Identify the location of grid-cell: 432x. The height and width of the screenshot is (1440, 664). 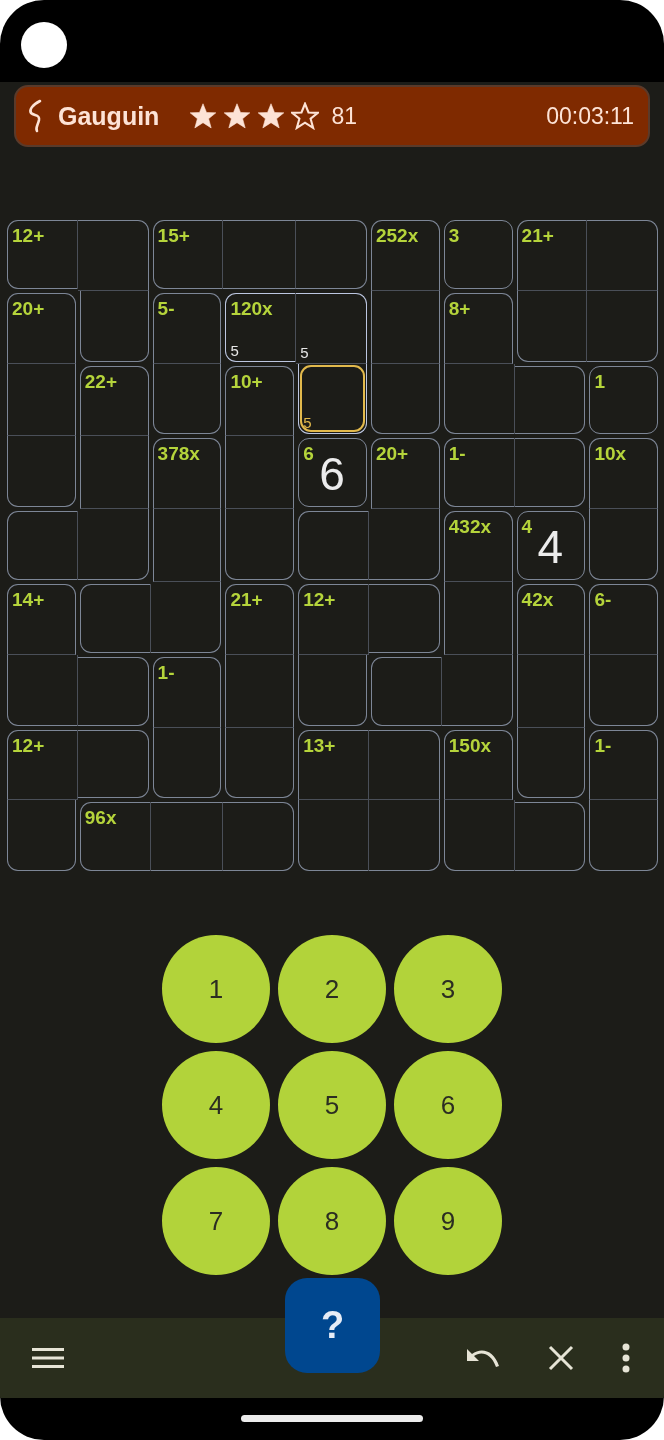
(478, 546).